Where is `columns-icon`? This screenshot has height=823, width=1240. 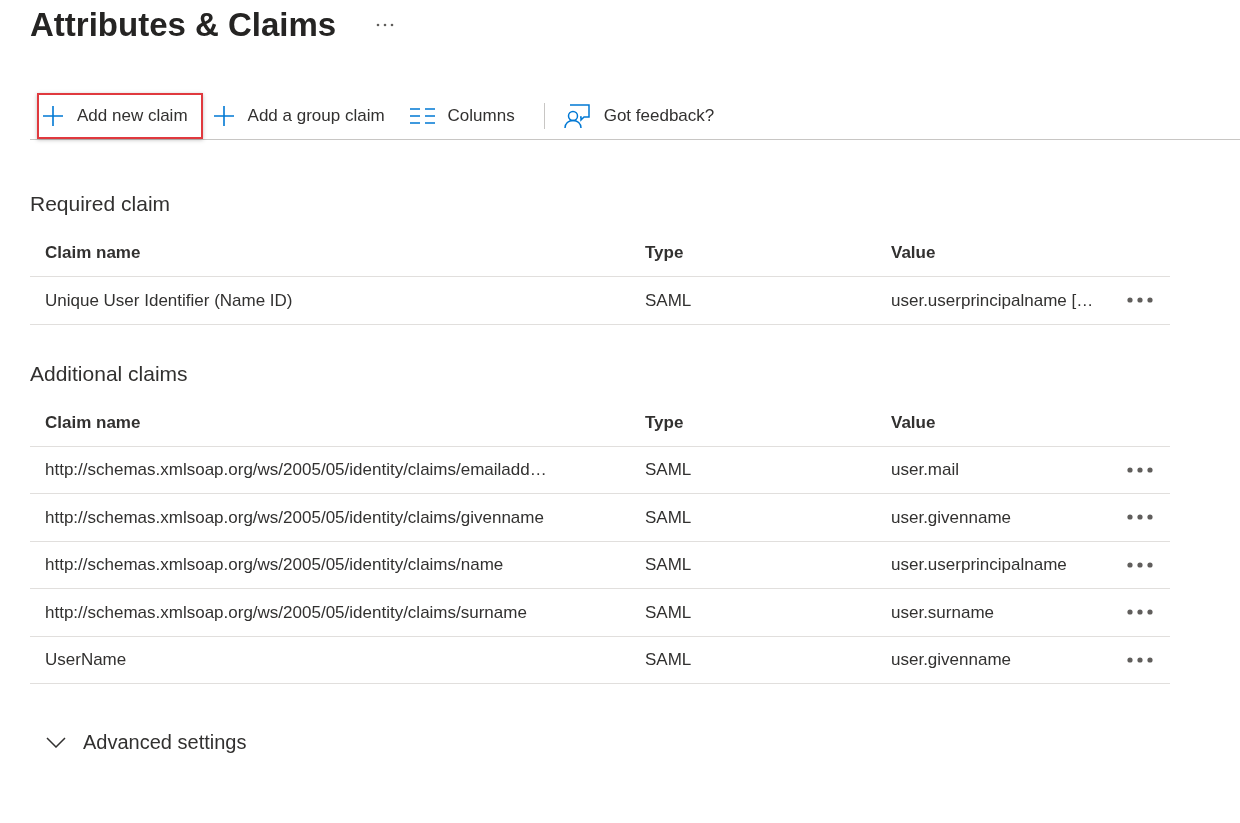
columns-icon is located at coordinates (422, 115).